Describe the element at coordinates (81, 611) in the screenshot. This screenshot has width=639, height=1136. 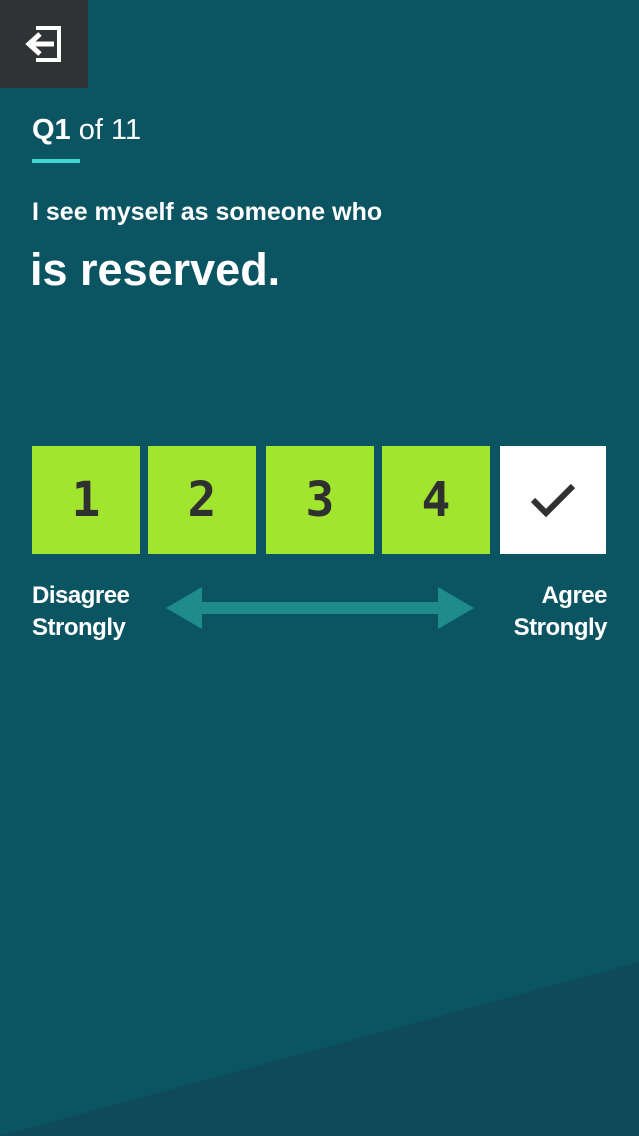
I see `disagree-strongly-label: Disagree Strongly` at that location.